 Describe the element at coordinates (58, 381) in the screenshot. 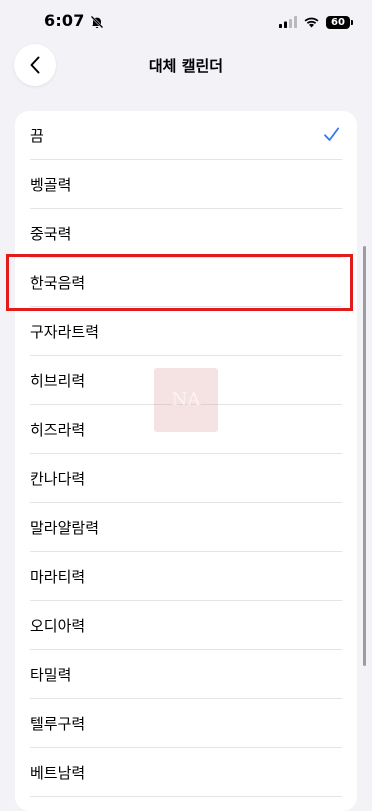

I see `list-item-label: 히브리력` at that location.